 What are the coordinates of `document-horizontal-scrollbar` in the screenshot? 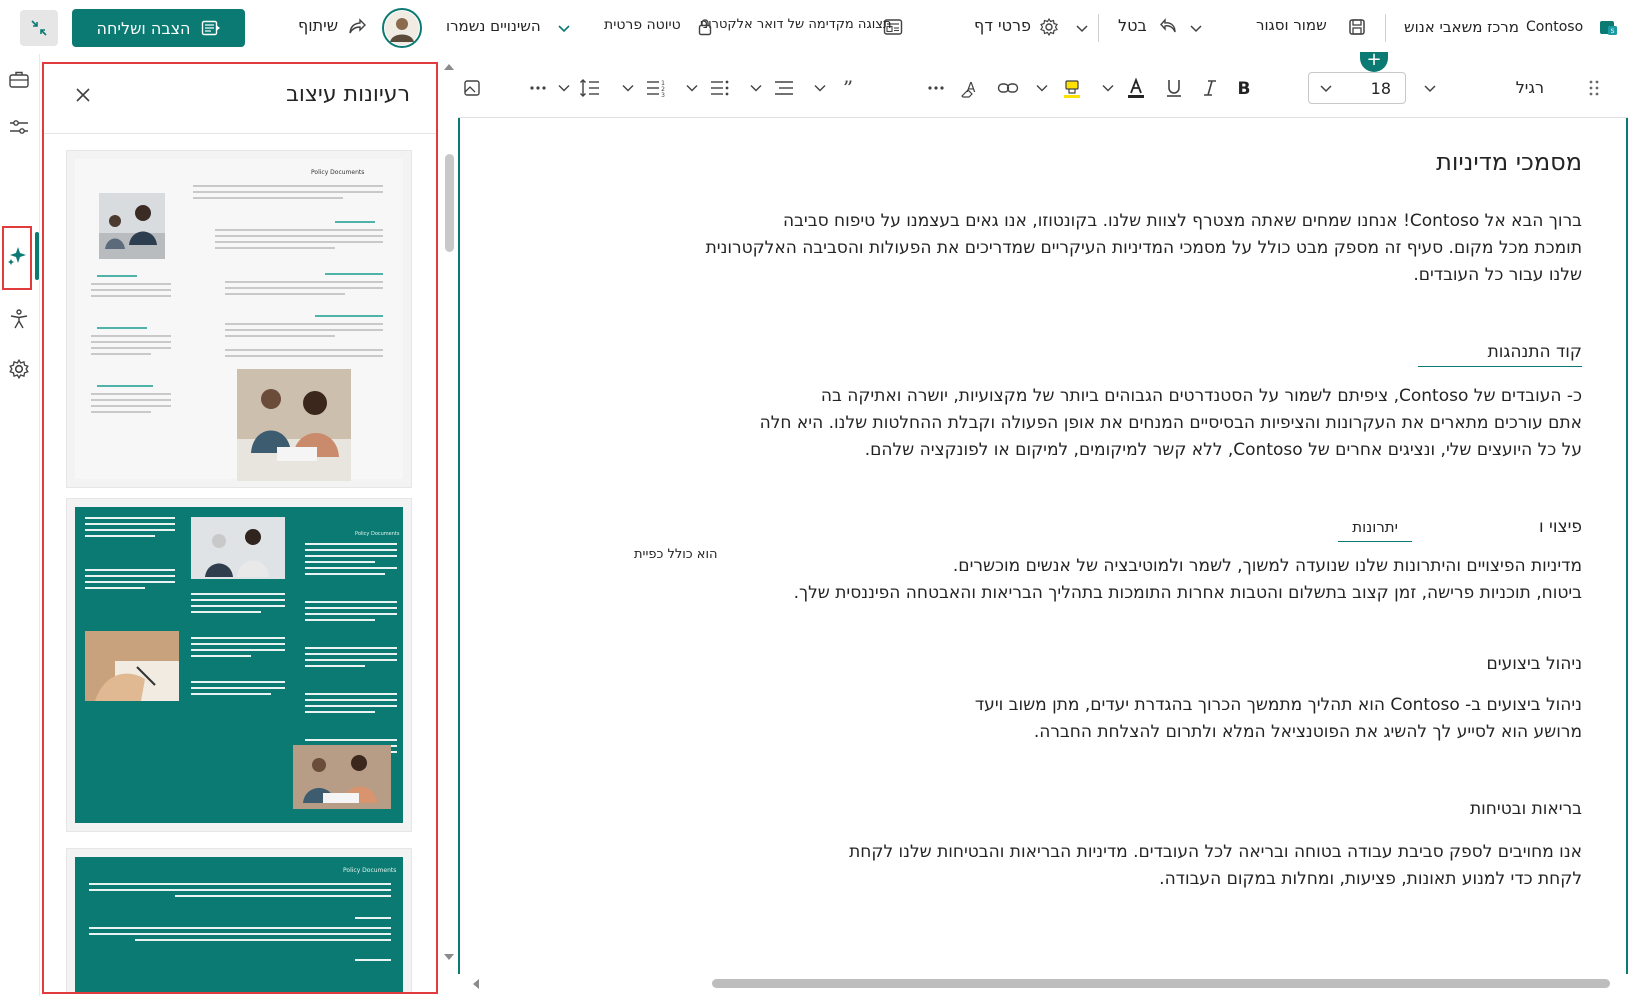 It's located at (1045, 983).